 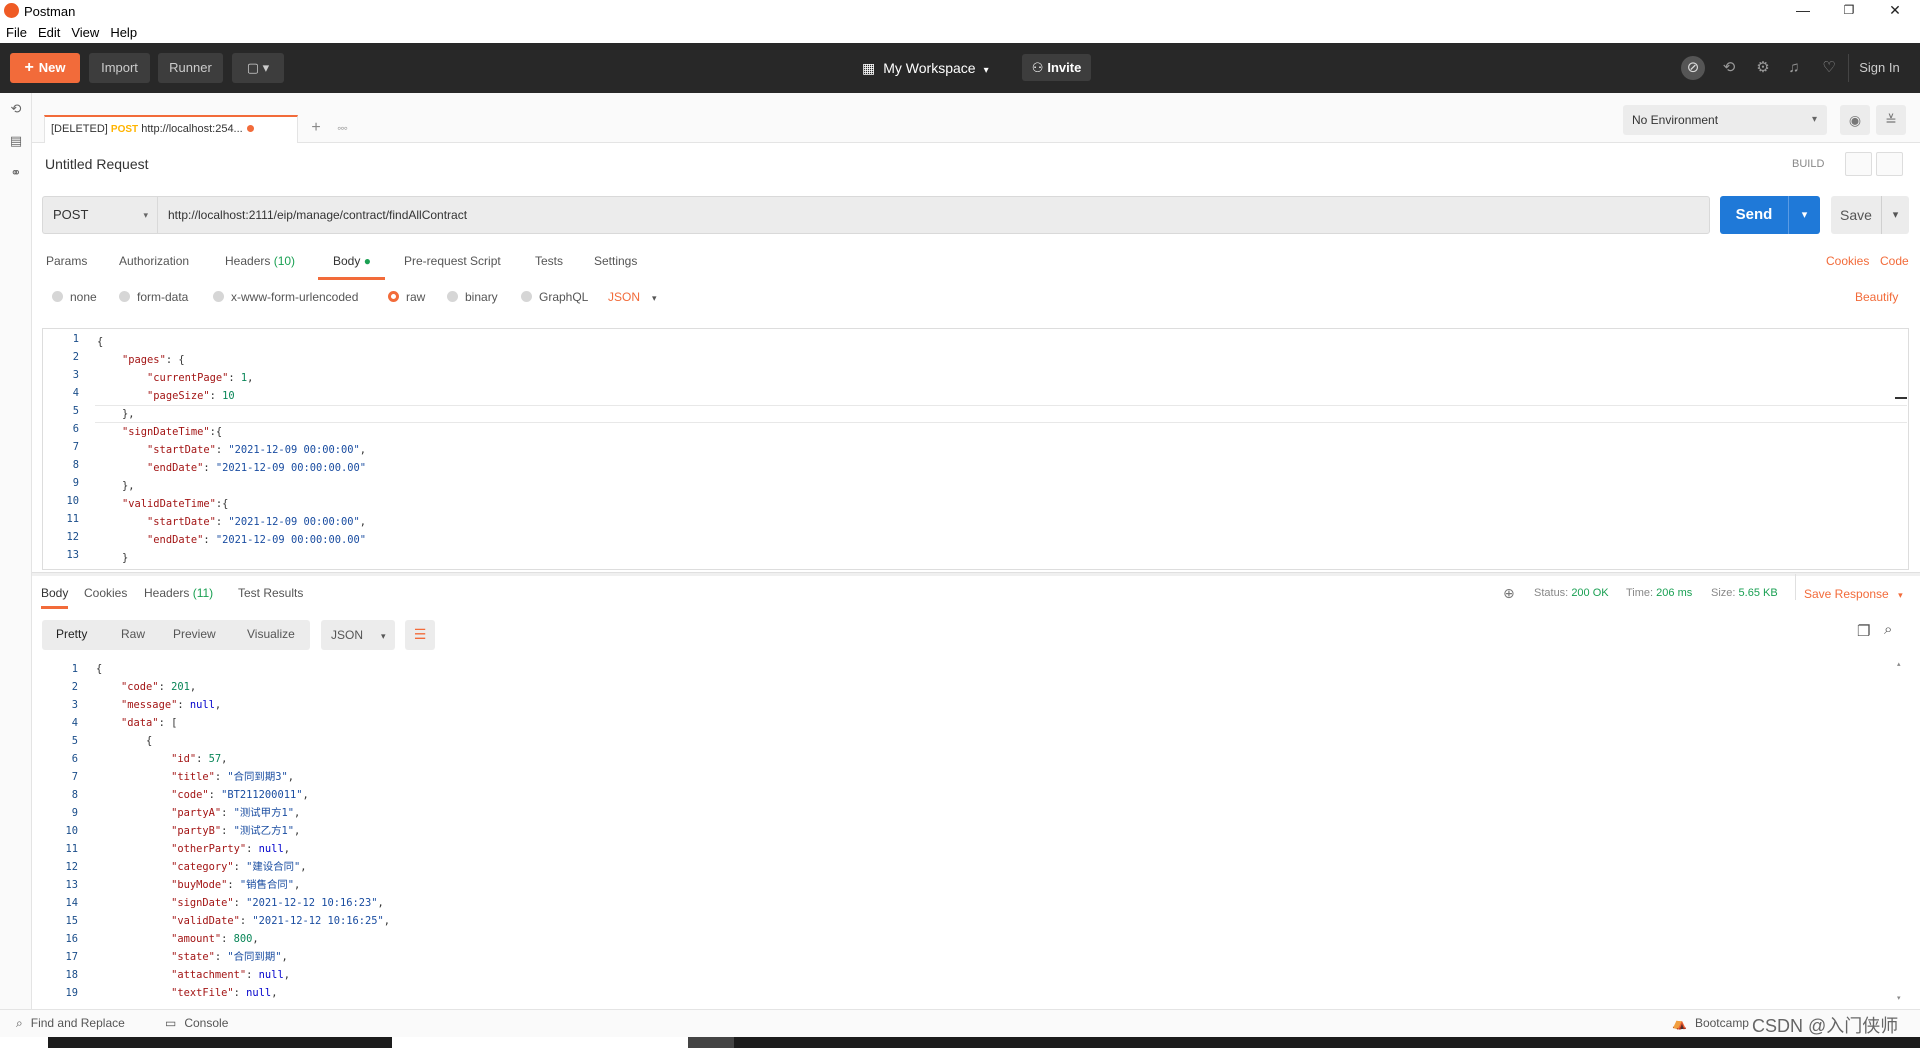 I want to click on sync-off-icon: ⊘, so click(x=1693, y=68).